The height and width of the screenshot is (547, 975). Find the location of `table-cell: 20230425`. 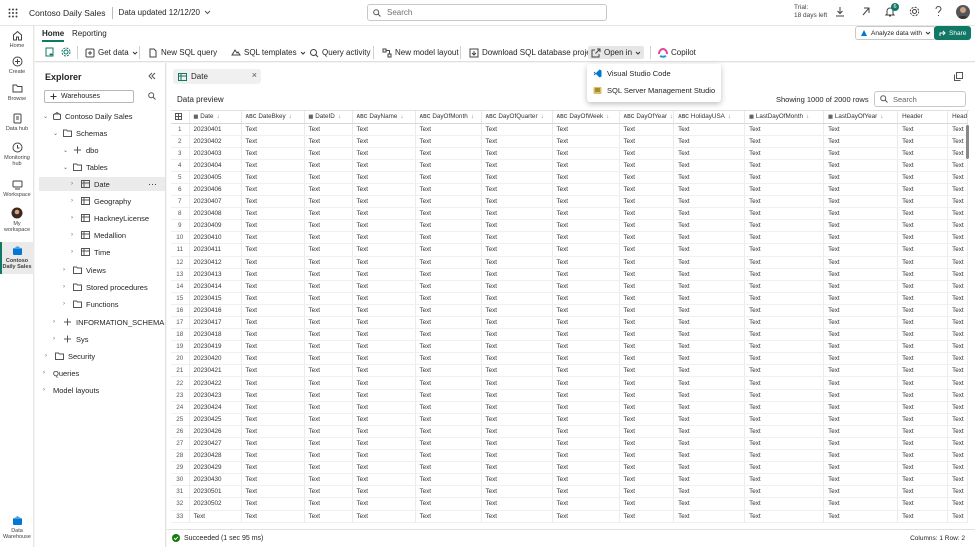

table-cell: 20230425 is located at coordinates (215, 419).